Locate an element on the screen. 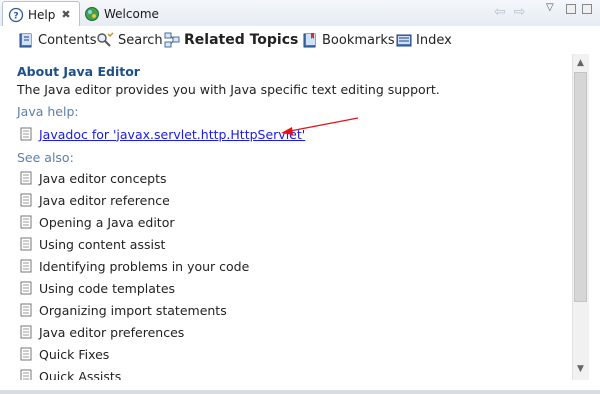 This screenshot has width=600, height=394. list-item-label: Using code templates is located at coordinates (107, 288).